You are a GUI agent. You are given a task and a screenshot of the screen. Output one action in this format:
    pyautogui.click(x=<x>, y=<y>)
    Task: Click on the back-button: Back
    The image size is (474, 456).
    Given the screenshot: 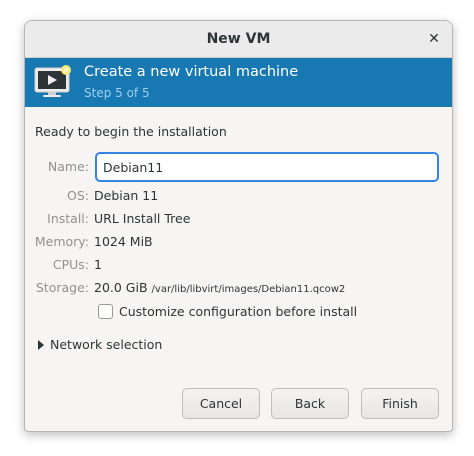 What is the action you would take?
    pyautogui.click(x=310, y=403)
    